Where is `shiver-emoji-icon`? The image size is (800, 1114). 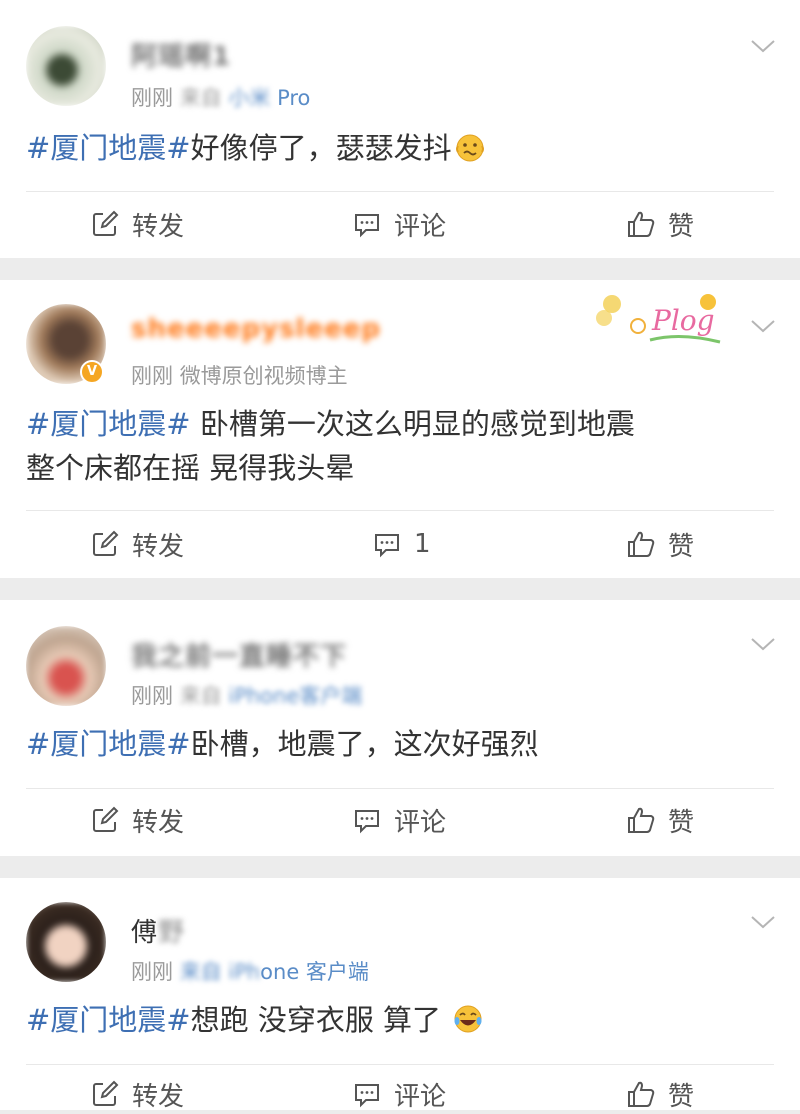
shiver-emoji-icon is located at coordinates (469, 148).